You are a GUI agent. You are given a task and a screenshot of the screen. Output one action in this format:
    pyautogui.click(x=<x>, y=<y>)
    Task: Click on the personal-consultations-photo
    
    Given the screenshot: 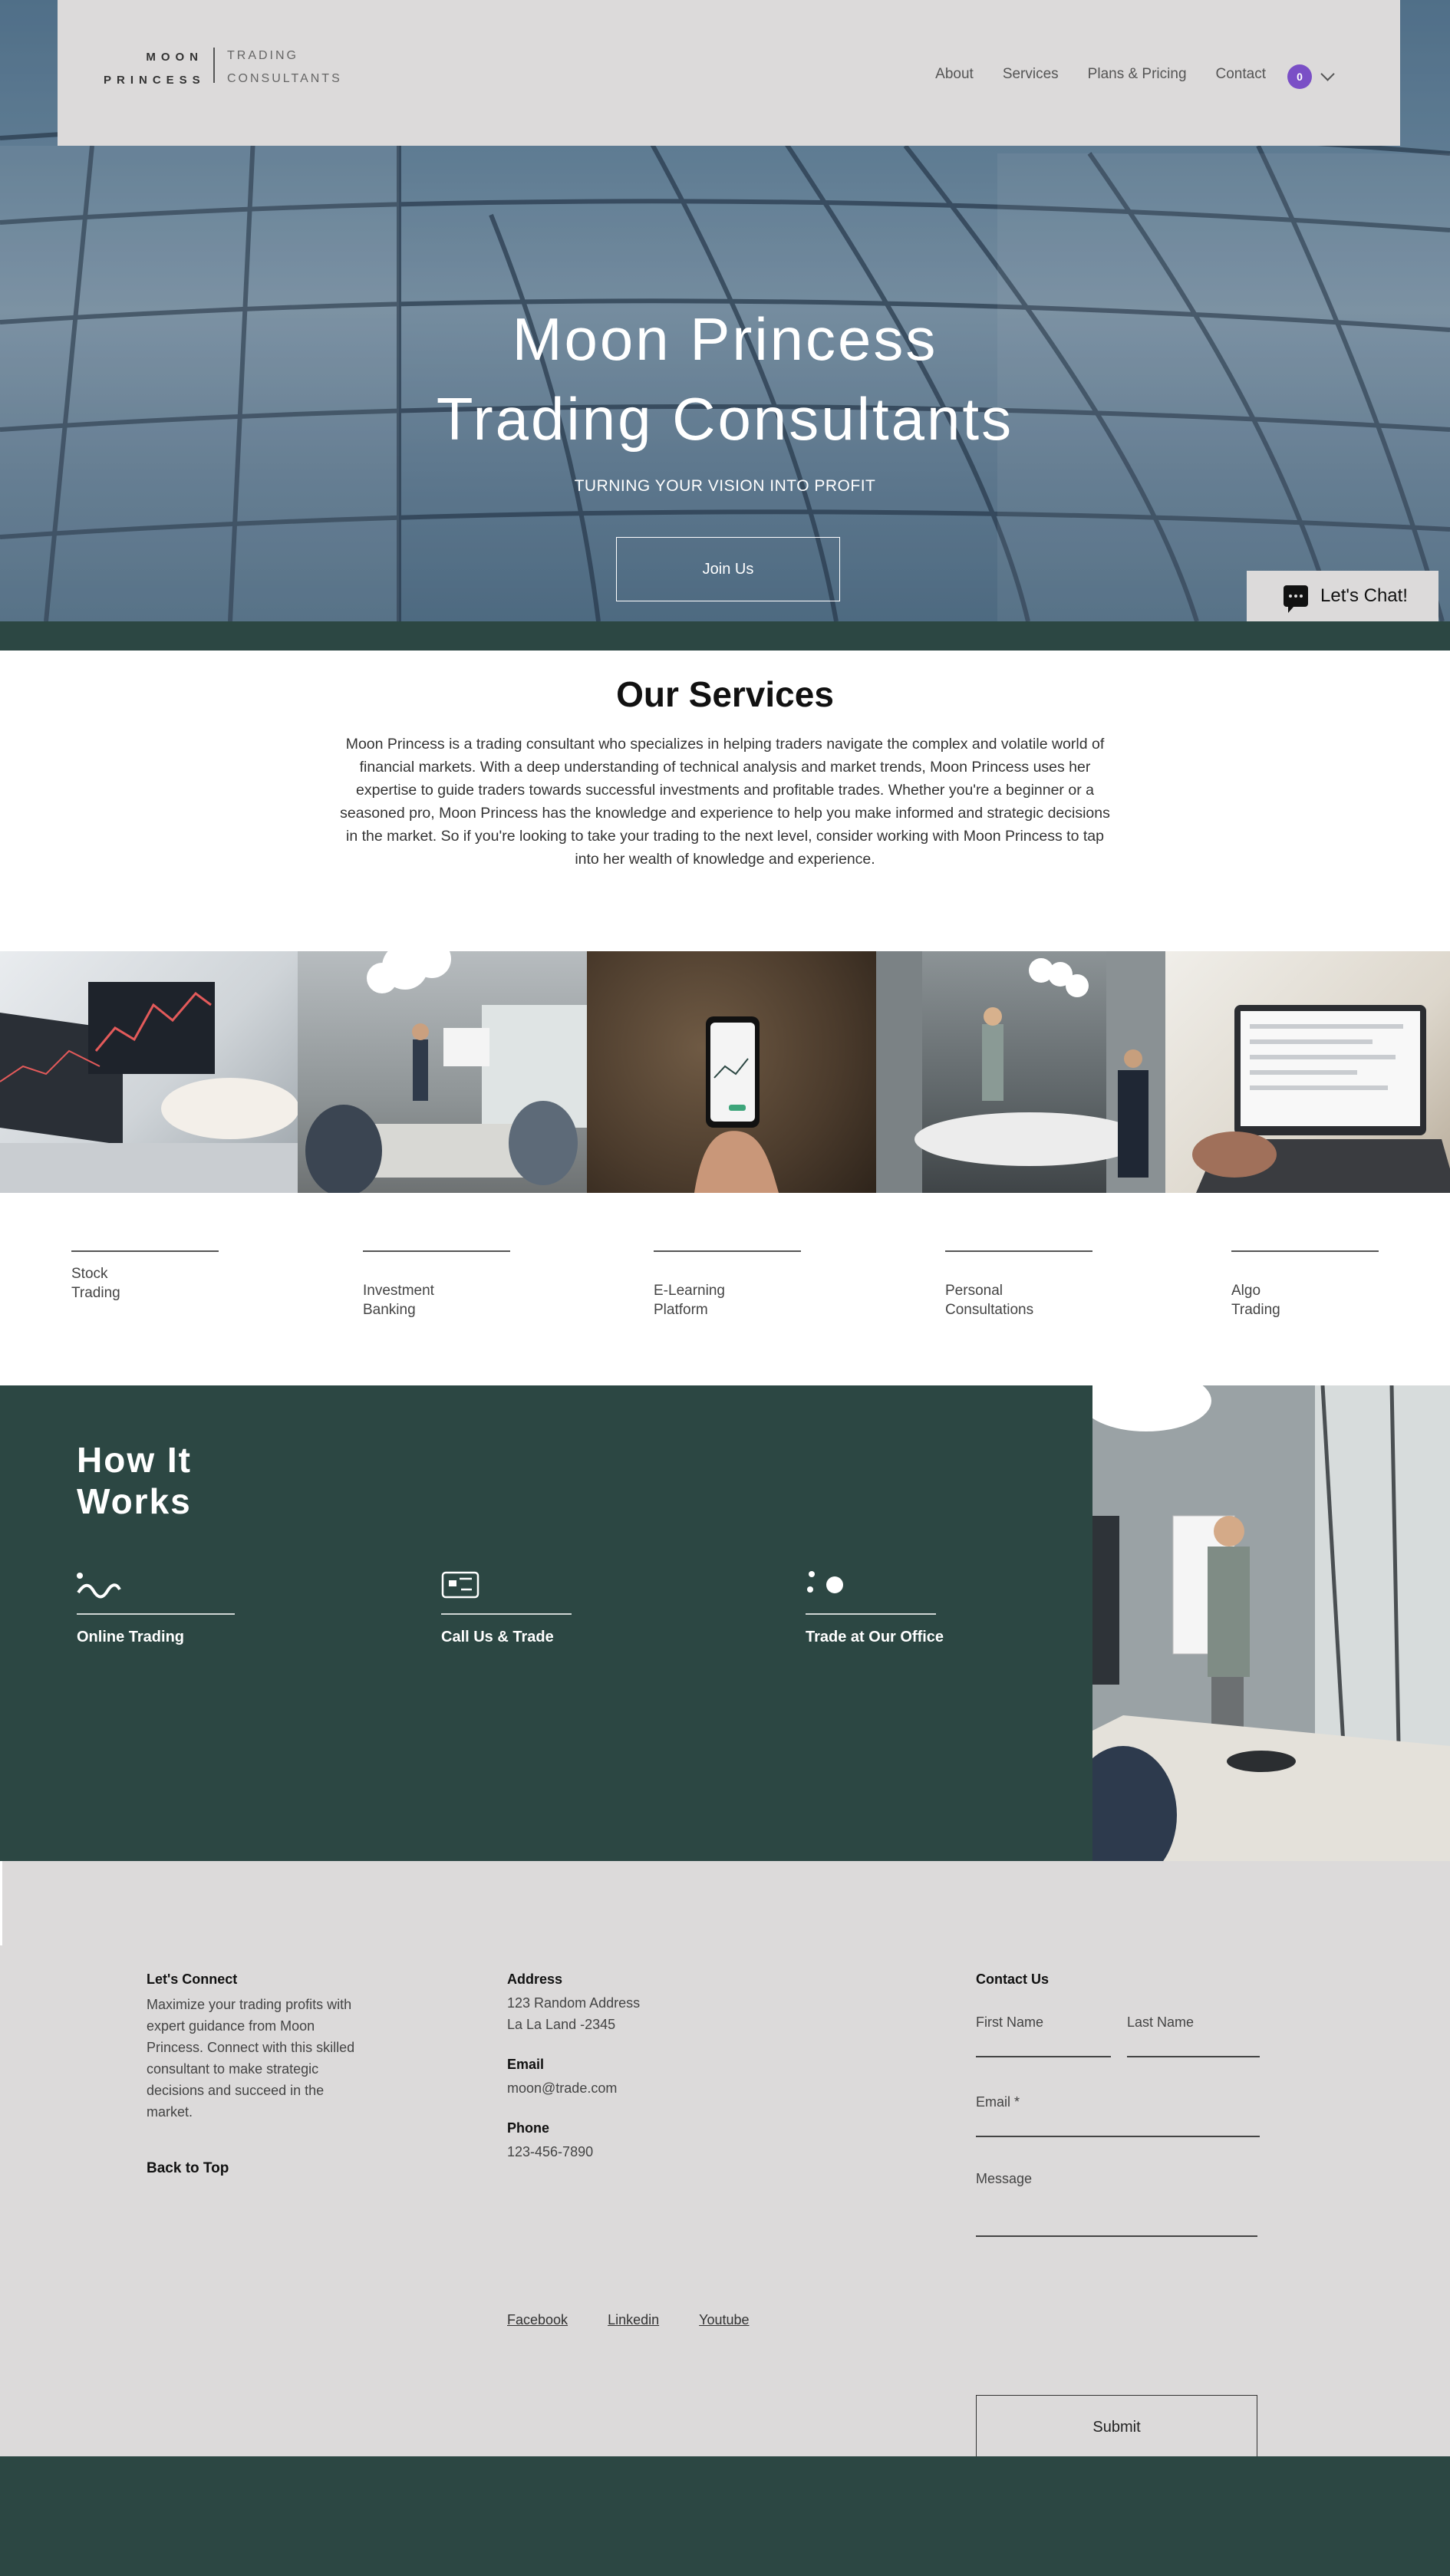 What is the action you would take?
    pyautogui.click(x=1020, y=1072)
    